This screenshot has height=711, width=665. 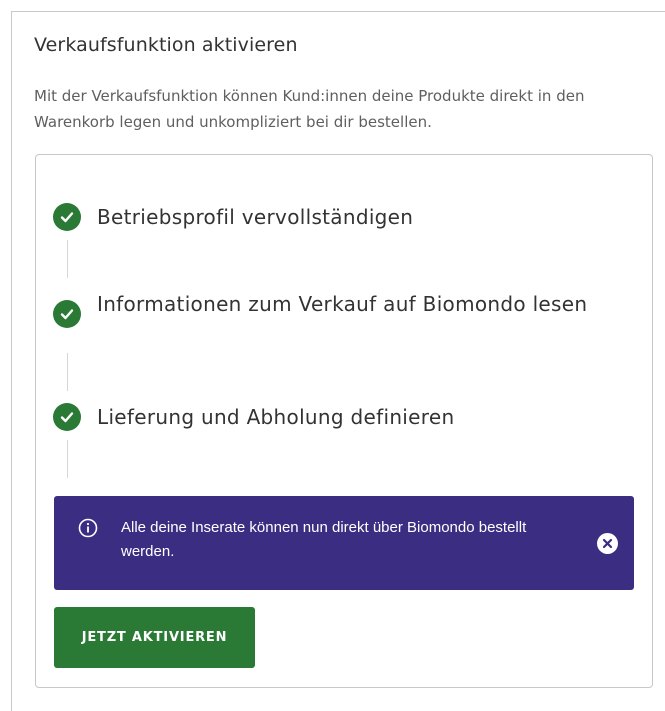 What do you see at coordinates (255, 217) in the screenshot?
I see `step-label: Betriebsprofil vervollständigen` at bounding box center [255, 217].